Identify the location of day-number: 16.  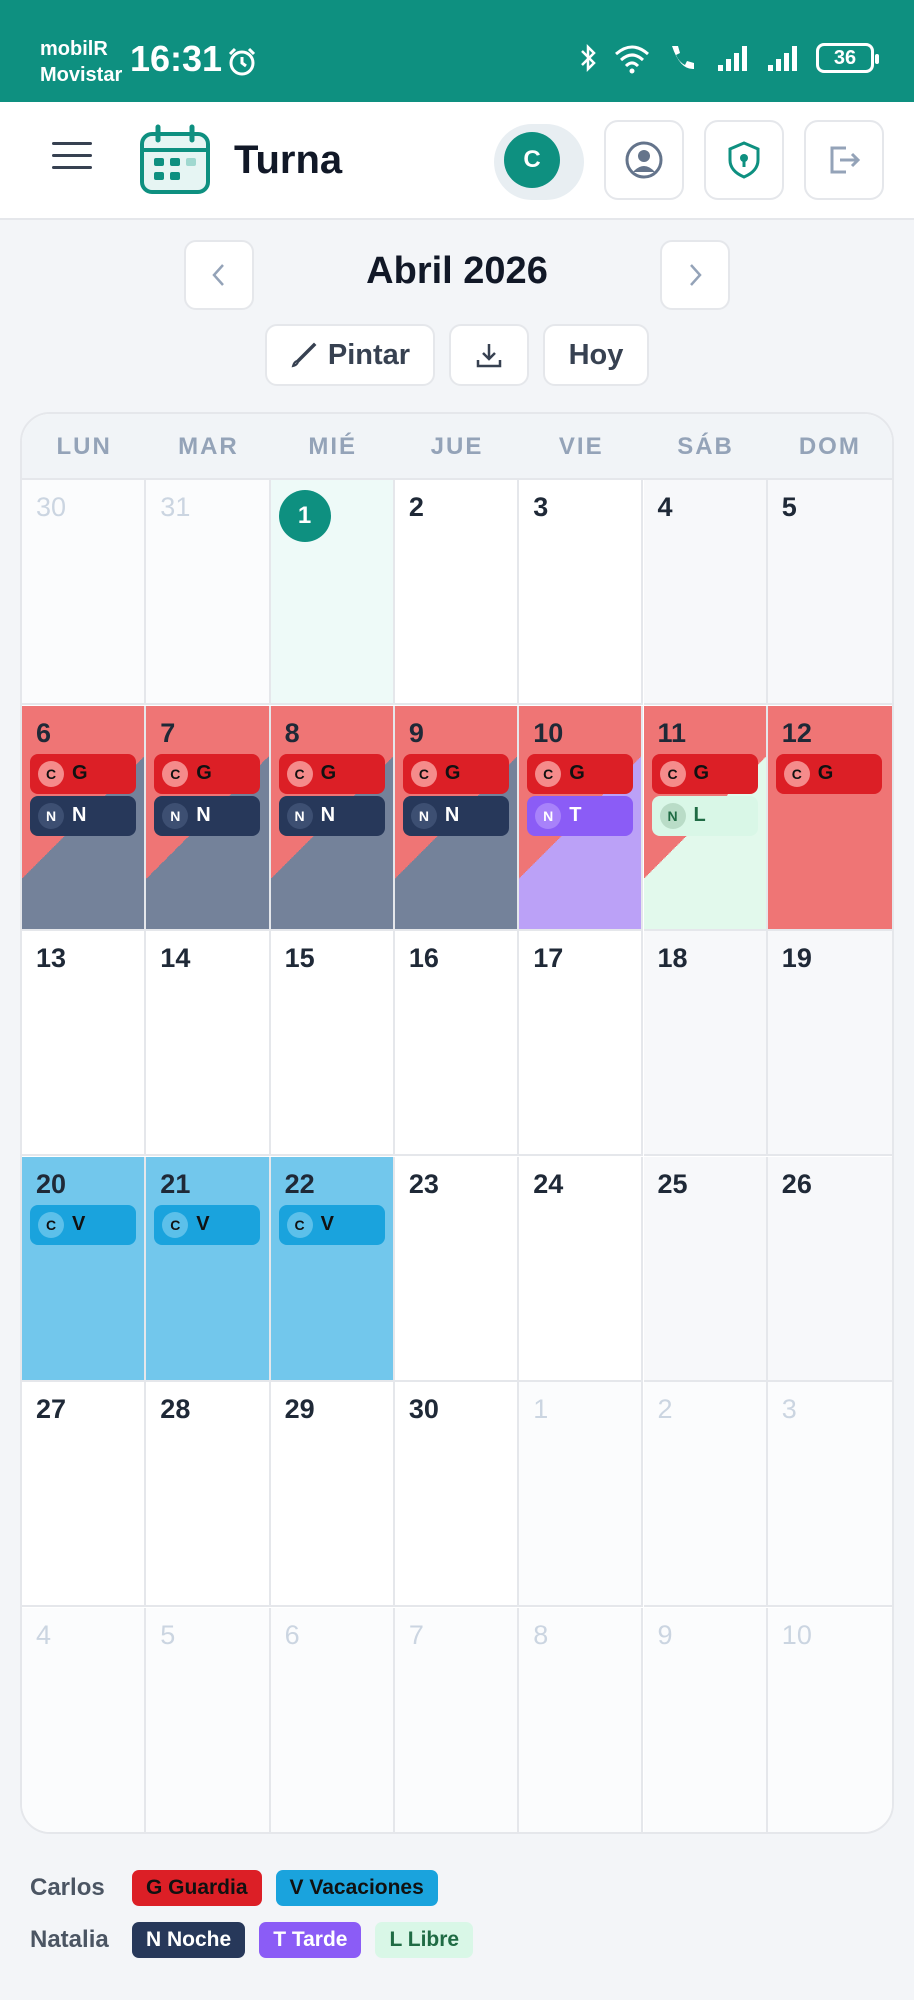
(423, 958).